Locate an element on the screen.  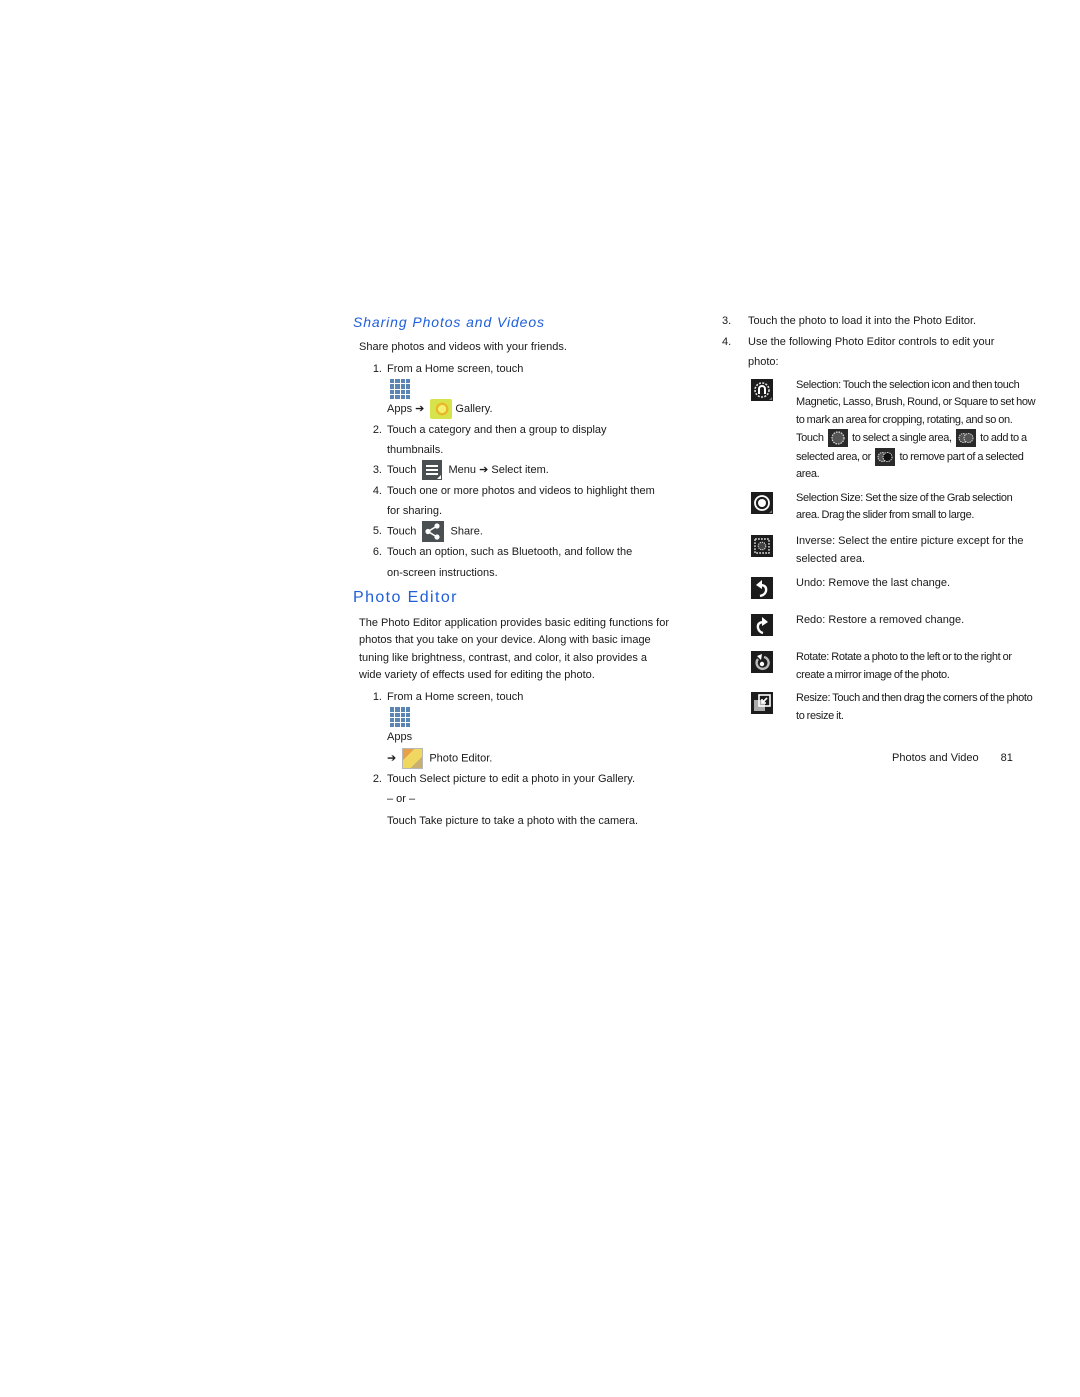
sharing-heading: Sharing Photos and Videos is located at coordinates (449, 322).